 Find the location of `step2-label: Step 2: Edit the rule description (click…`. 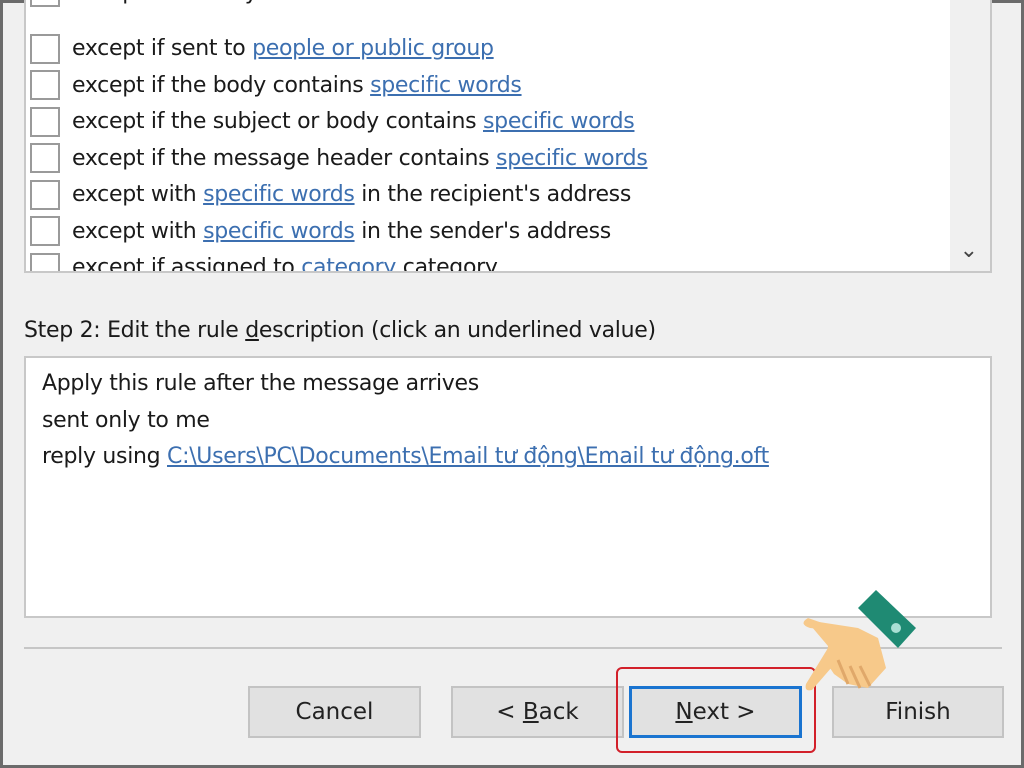

step2-label: Step 2: Edit the rule description (click… is located at coordinates (340, 330).